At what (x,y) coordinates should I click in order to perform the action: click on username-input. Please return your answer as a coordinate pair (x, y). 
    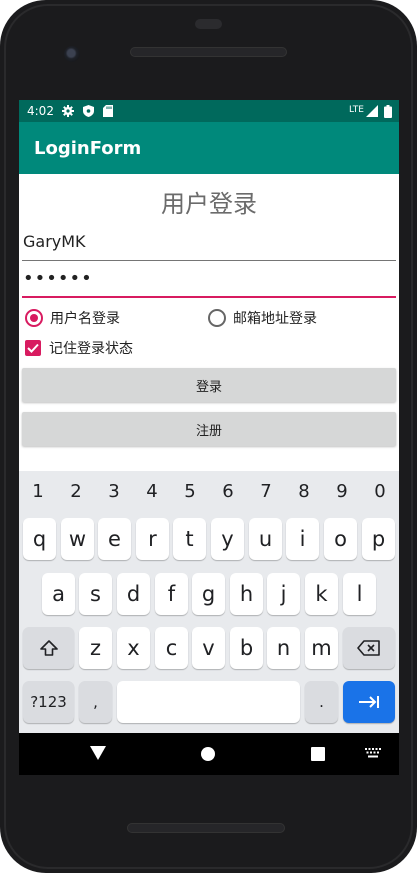
    Looking at the image, I should click on (209, 241).